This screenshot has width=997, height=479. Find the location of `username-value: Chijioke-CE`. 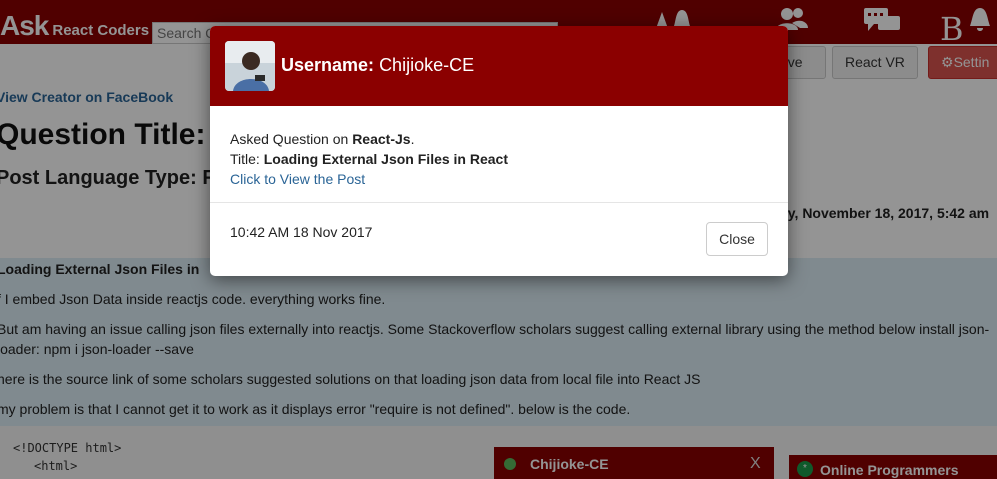

username-value: Chijioke-CE is located at coordinates (427, 65).